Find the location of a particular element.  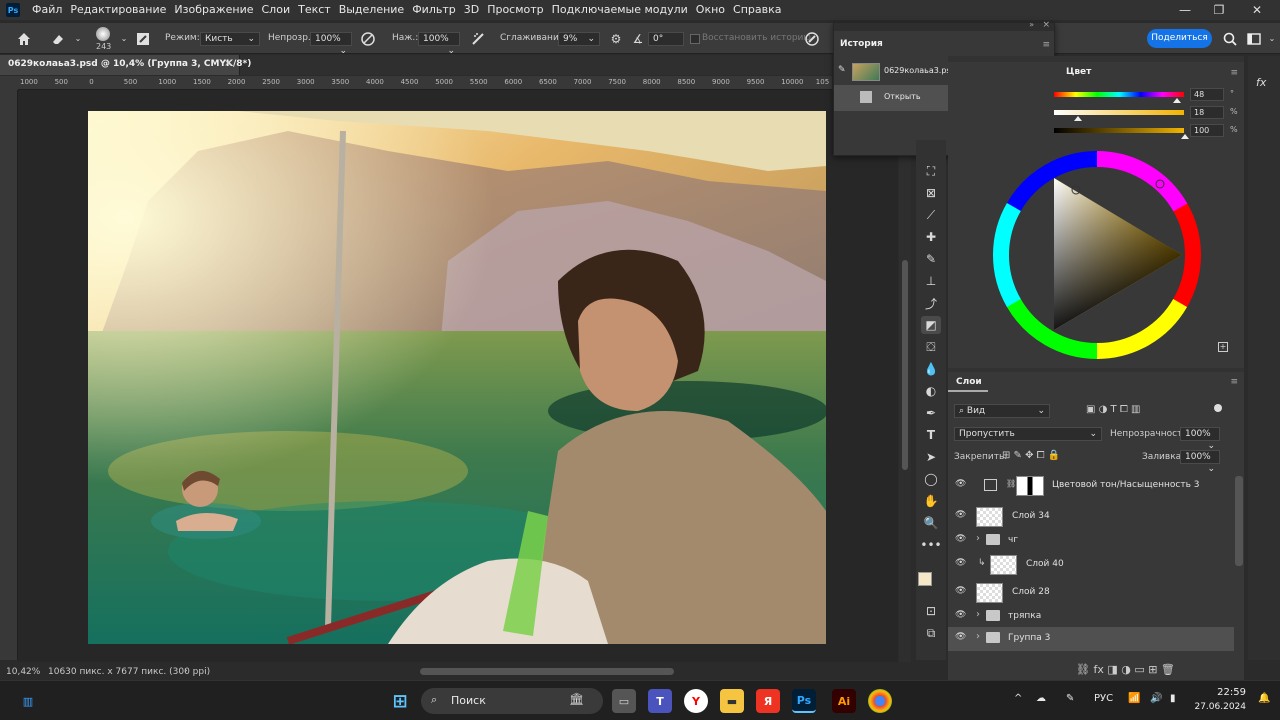

layer-filter-icons: ▣ ◑ T ⧠ ▥ is located at coordinates (1113, 409).